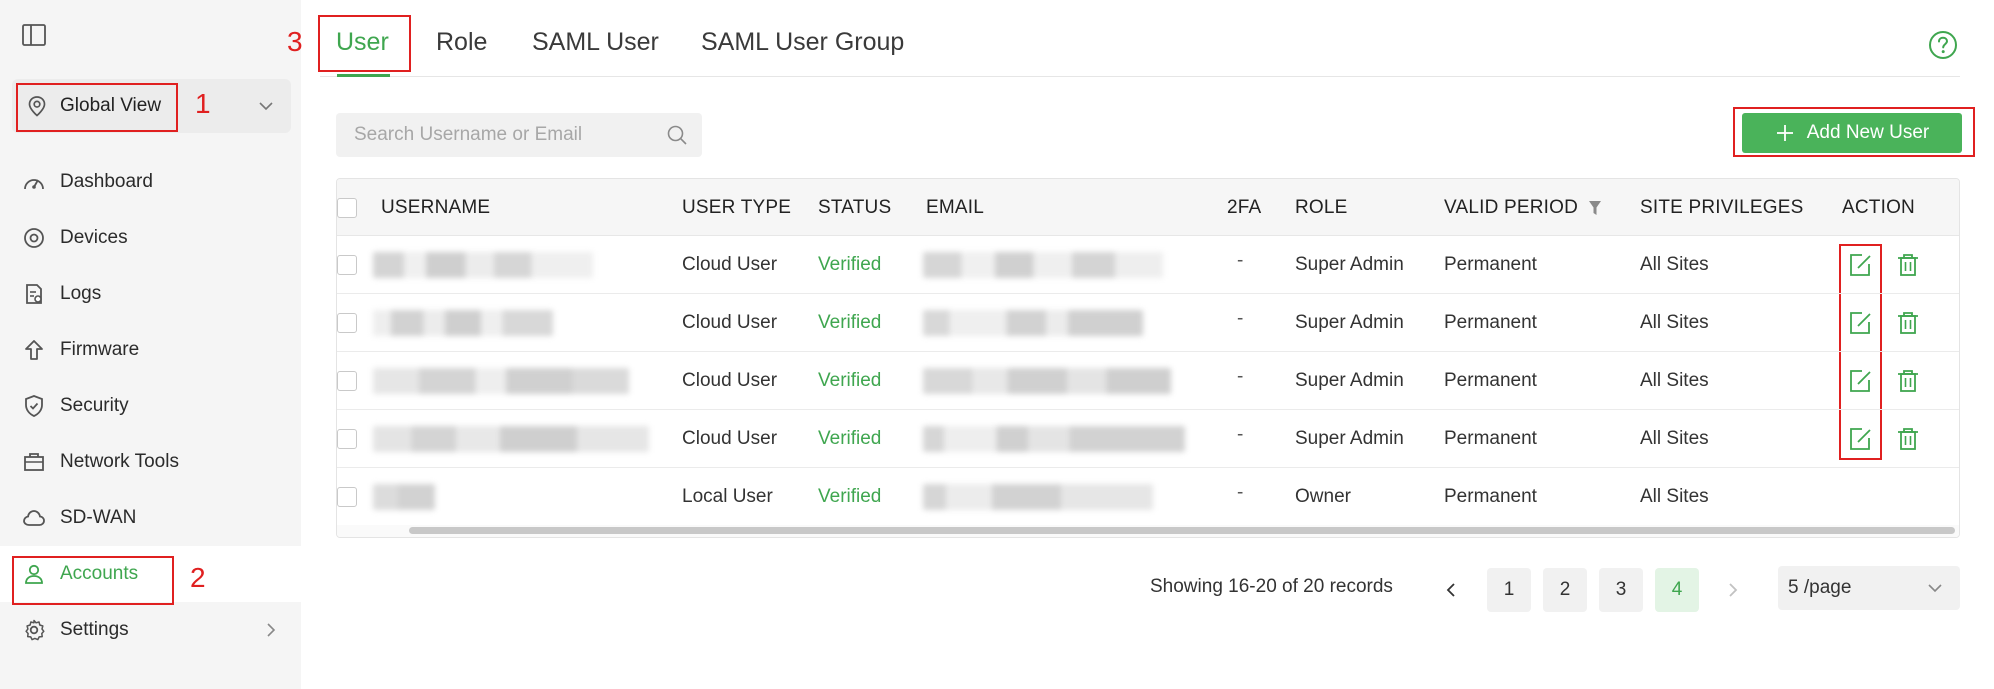 This screenshot has height=689, width=1994. Describe the element at coordinates (198, 577) in the screenshot. I see `annotation-number: 2` at that location.